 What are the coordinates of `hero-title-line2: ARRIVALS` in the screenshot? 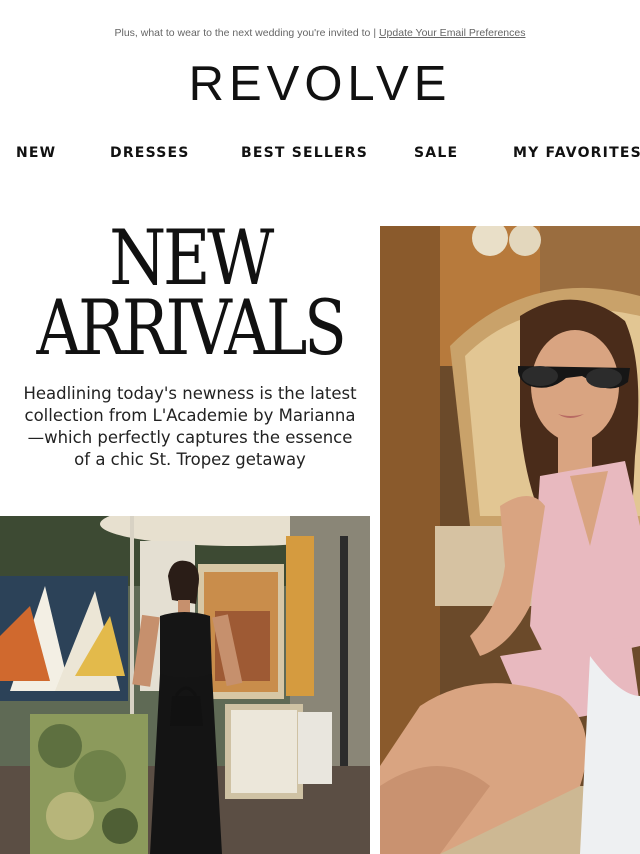 It's located at (190, 328).